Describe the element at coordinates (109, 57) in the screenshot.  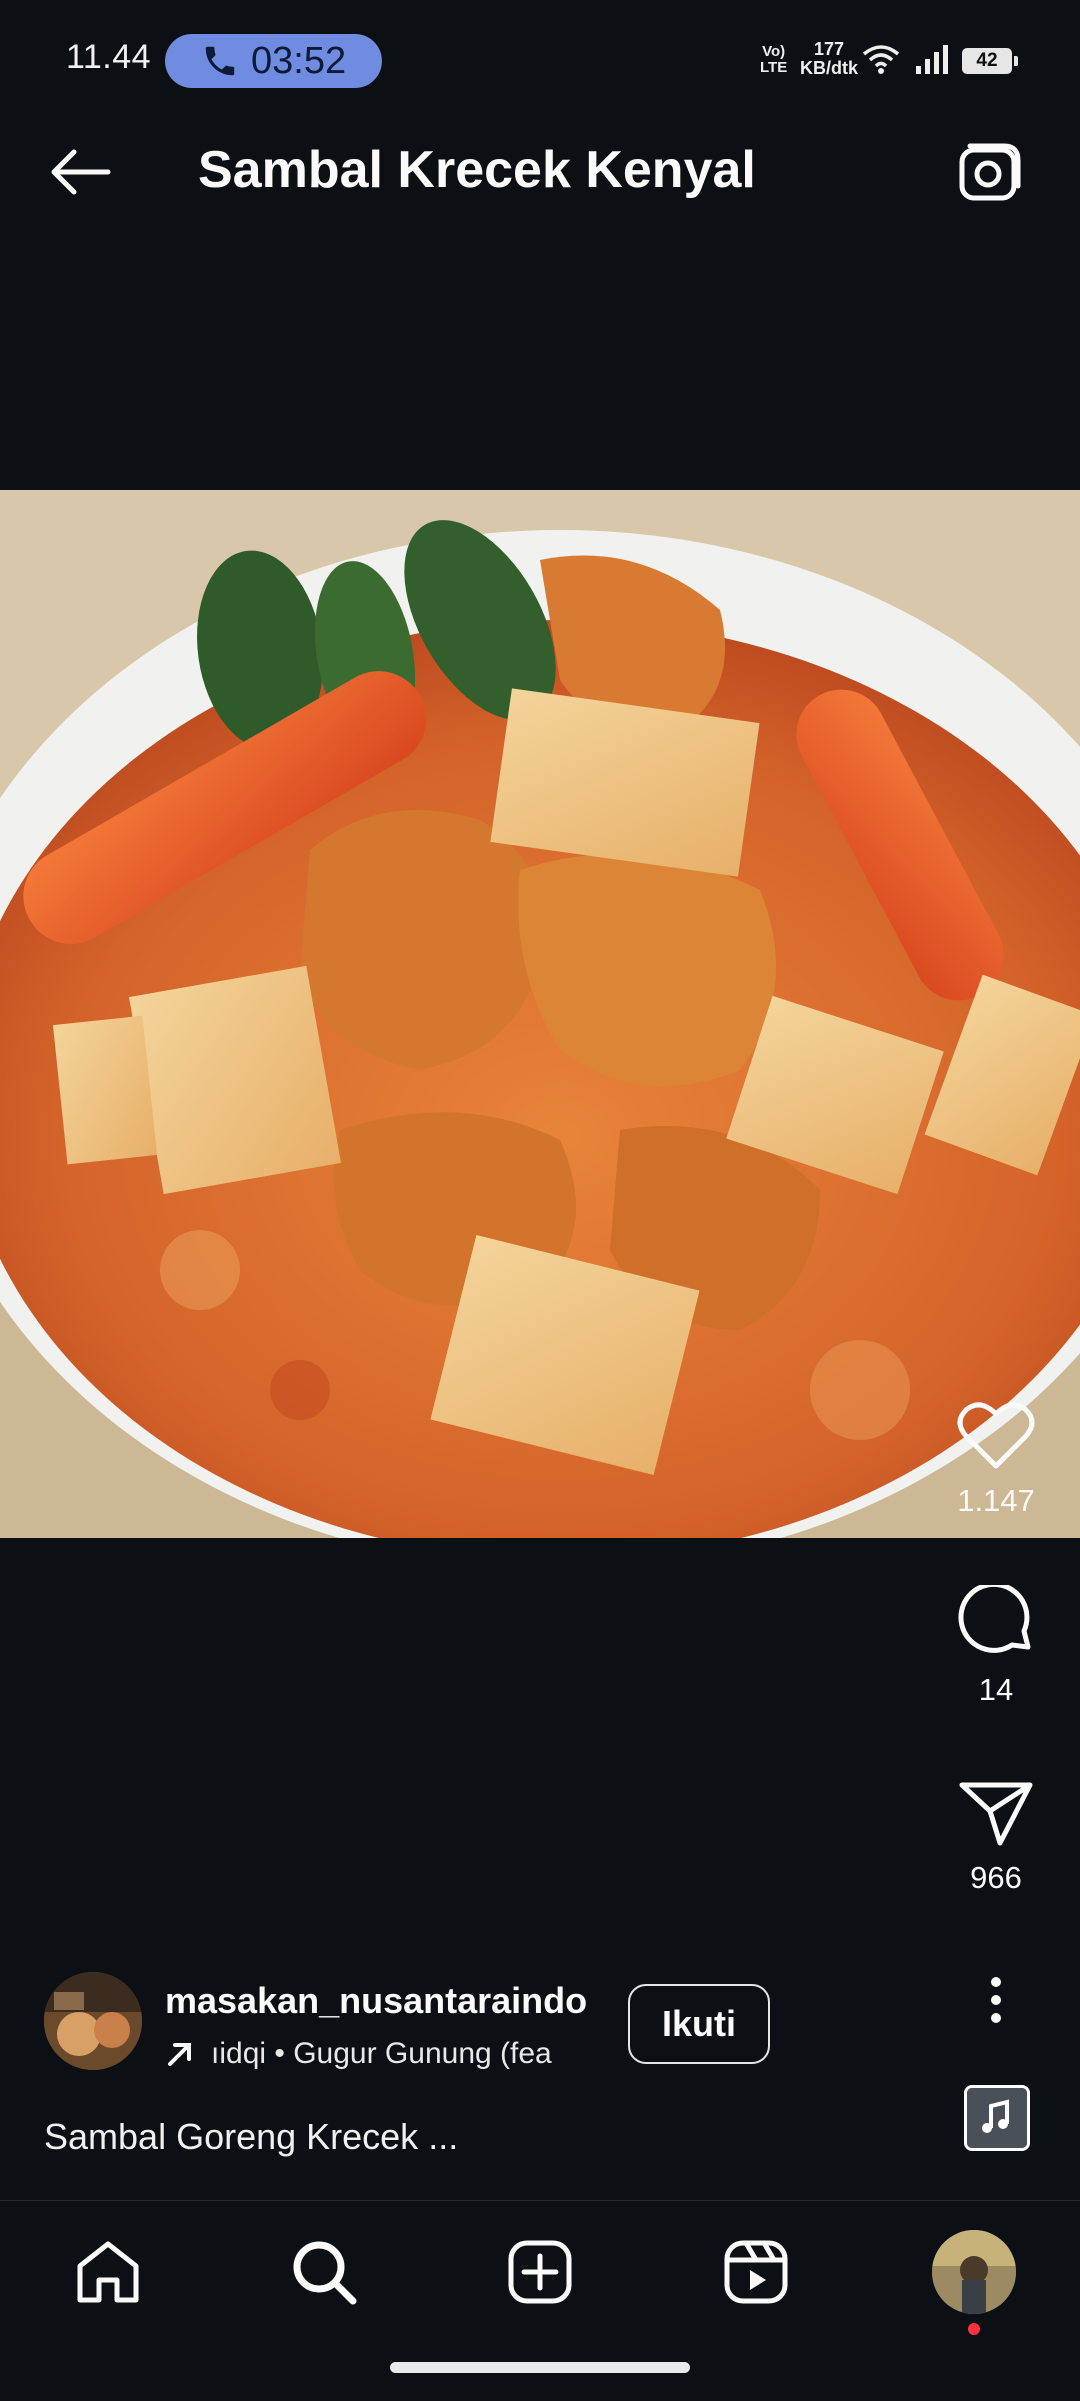
I see `status-clock: 11.44` at that location.